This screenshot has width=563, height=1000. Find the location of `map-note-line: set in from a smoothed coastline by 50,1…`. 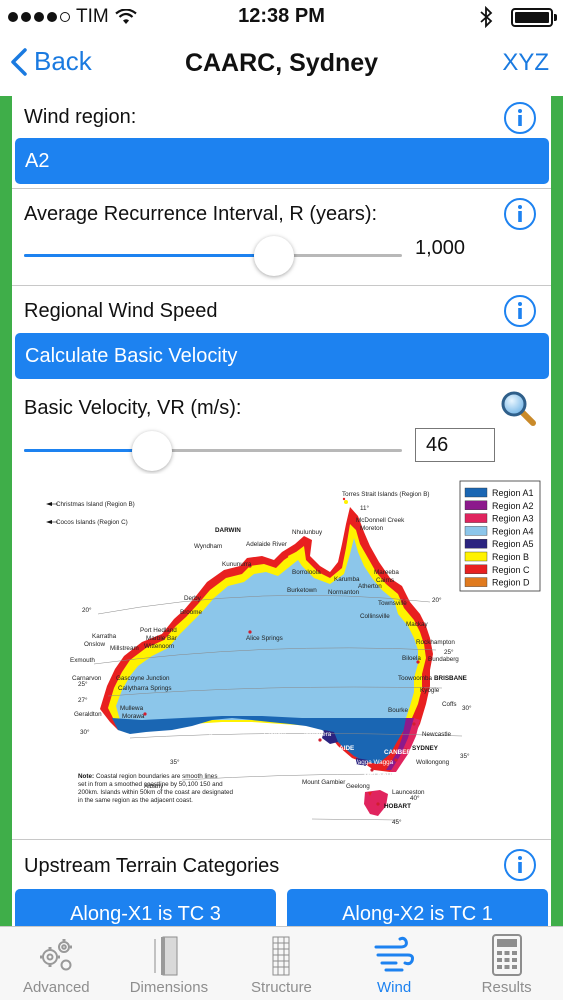

map-note-line: set in from a smoothed coastline by 50,1… is located at coordinates (150, 784).